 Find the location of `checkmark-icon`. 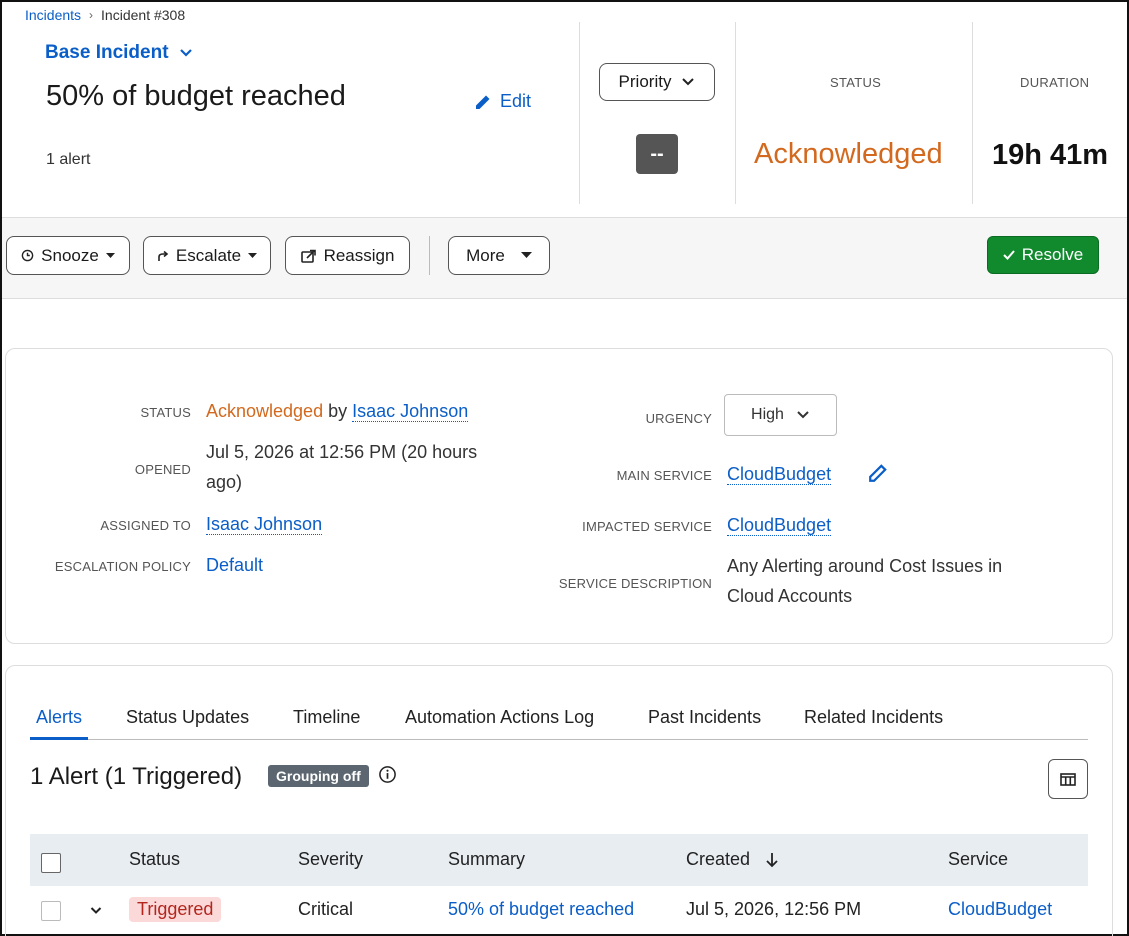

checkmark-icon is located at coordinates (1009, 255).